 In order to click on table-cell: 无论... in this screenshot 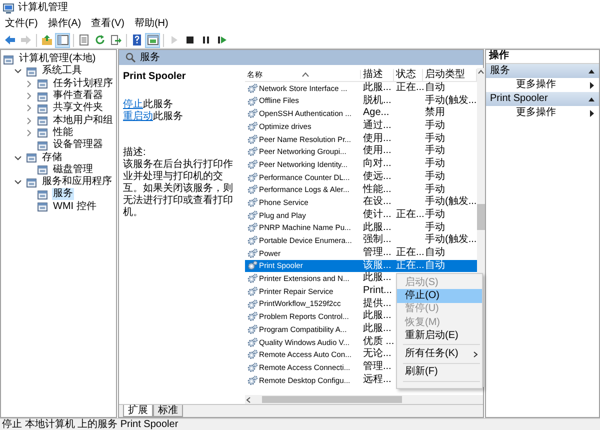, I will do `click(377, 354)`.